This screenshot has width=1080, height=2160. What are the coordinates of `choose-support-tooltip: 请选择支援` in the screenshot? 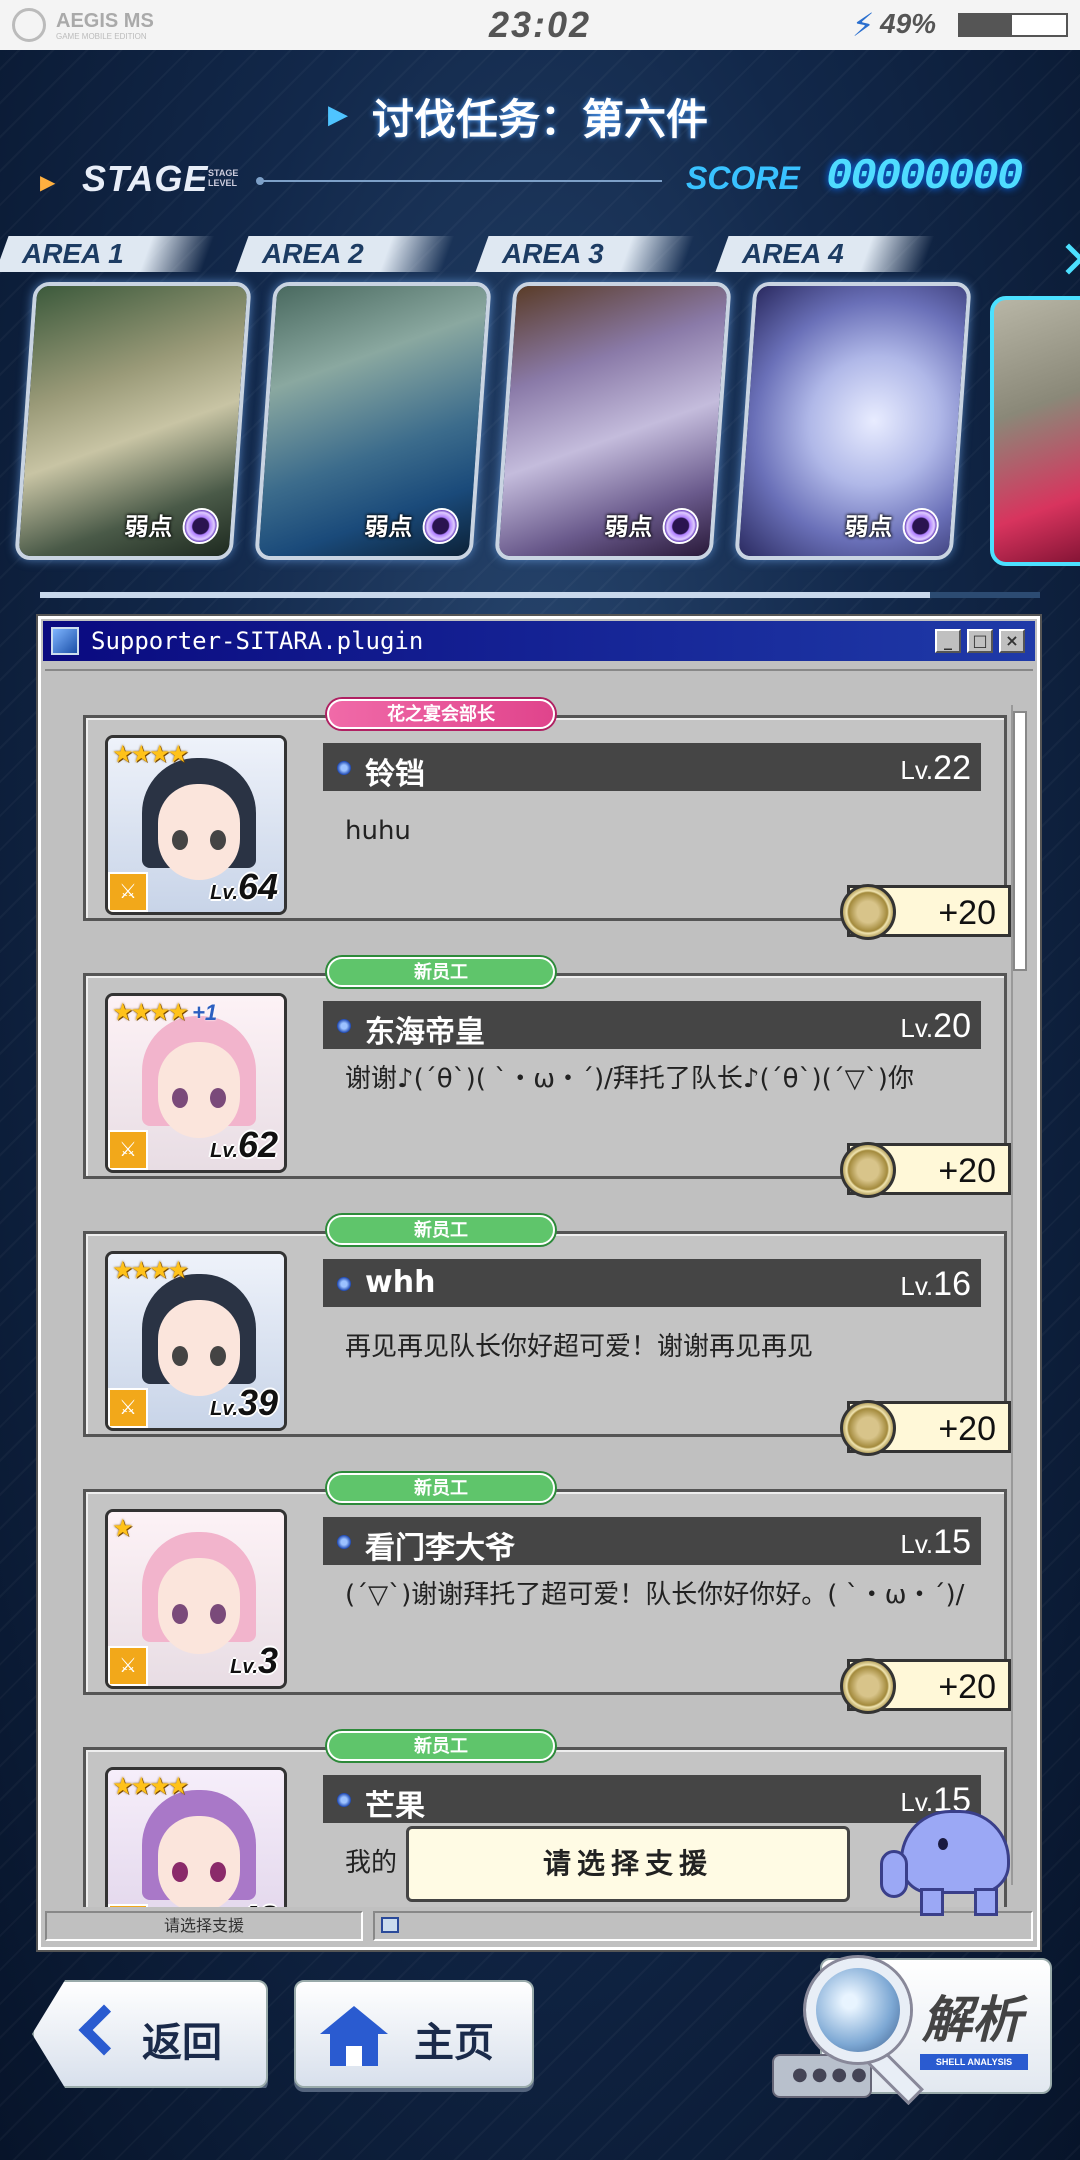 It's located at (628, 1864).